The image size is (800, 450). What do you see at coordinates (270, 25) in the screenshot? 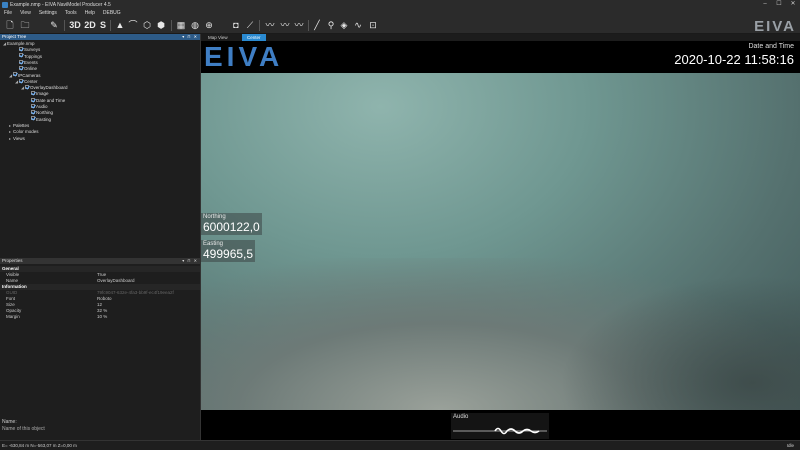
I see `profile-icon: 〰` at bounding box center [270, 25].